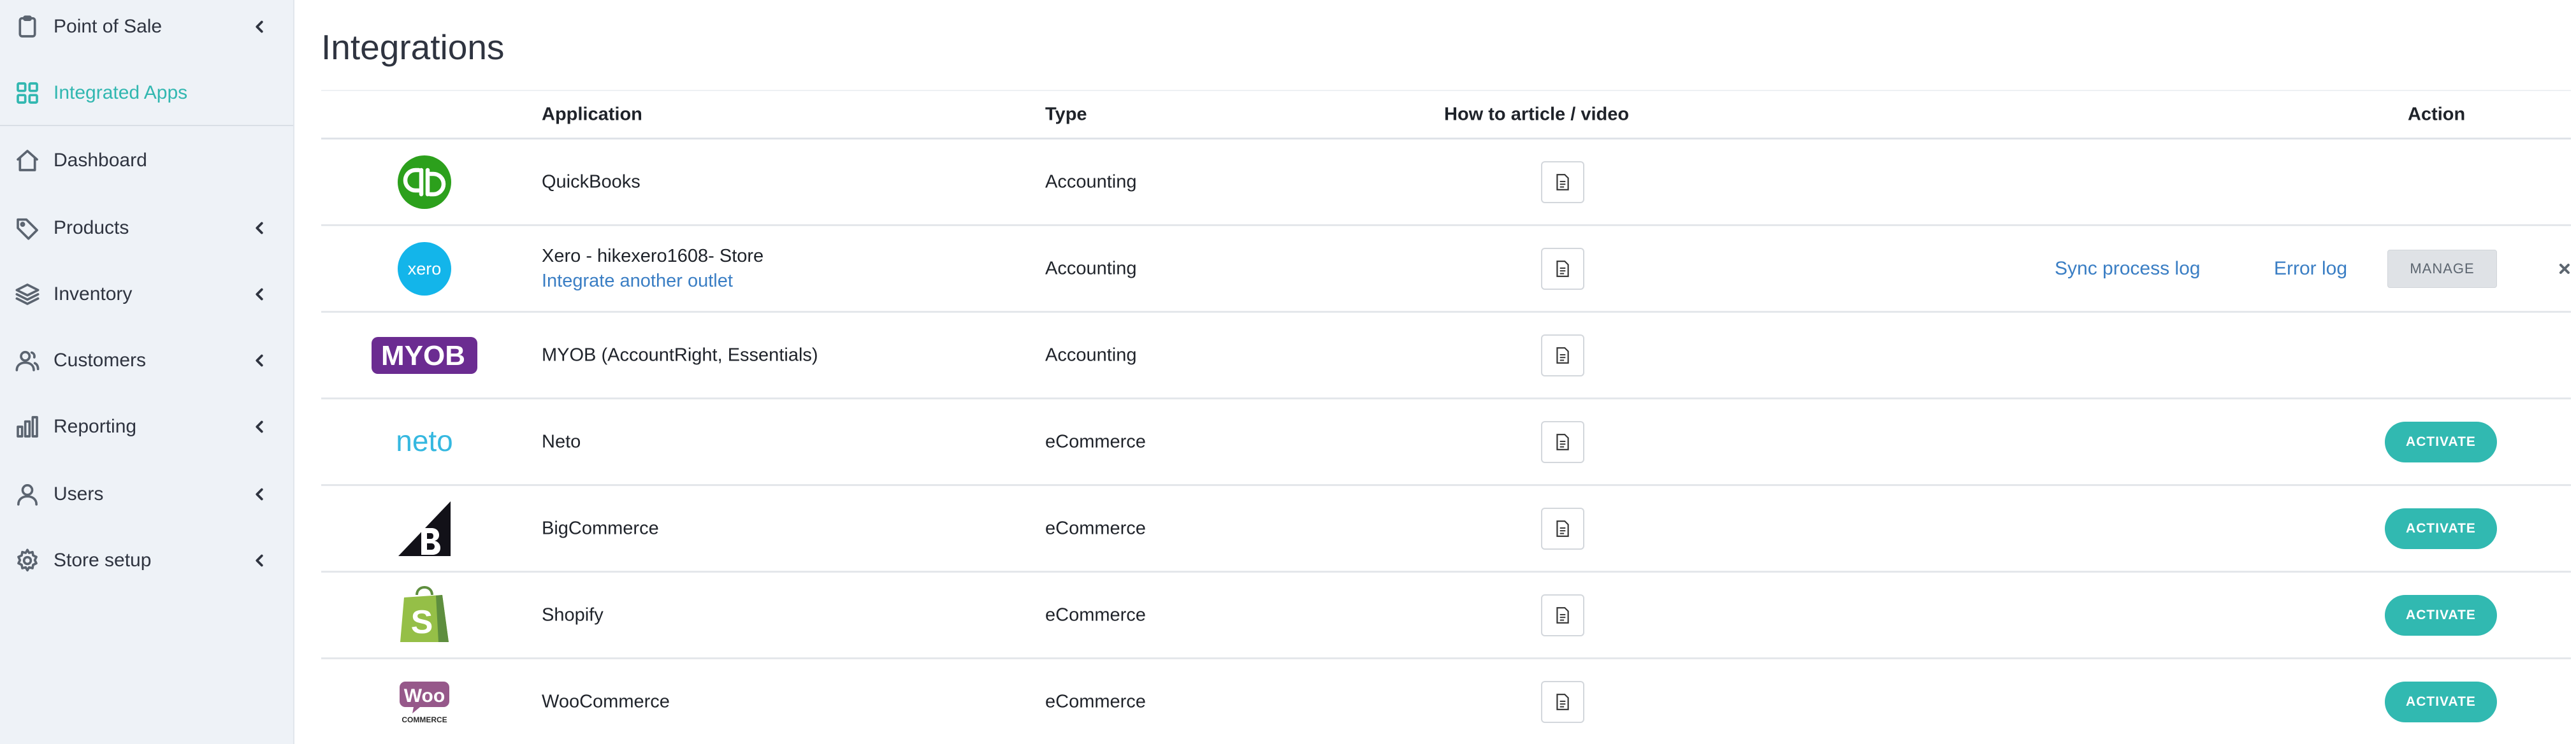 The width and height of the screenshot is (2576, 744). I want to click on svg-text: S, so click(422, 622).